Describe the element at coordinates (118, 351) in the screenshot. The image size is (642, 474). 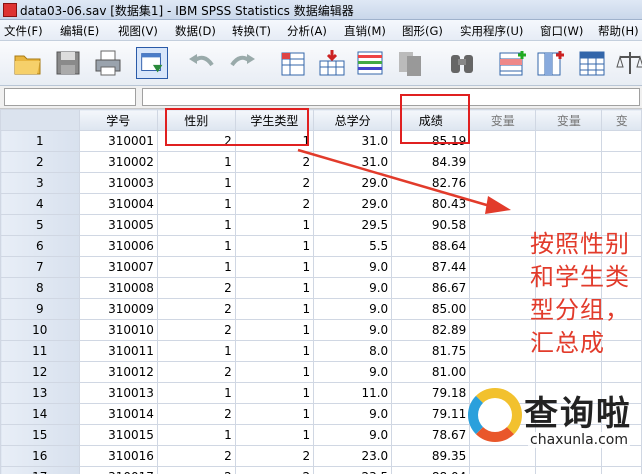
I see `cell-student-id: 310011` at that location.